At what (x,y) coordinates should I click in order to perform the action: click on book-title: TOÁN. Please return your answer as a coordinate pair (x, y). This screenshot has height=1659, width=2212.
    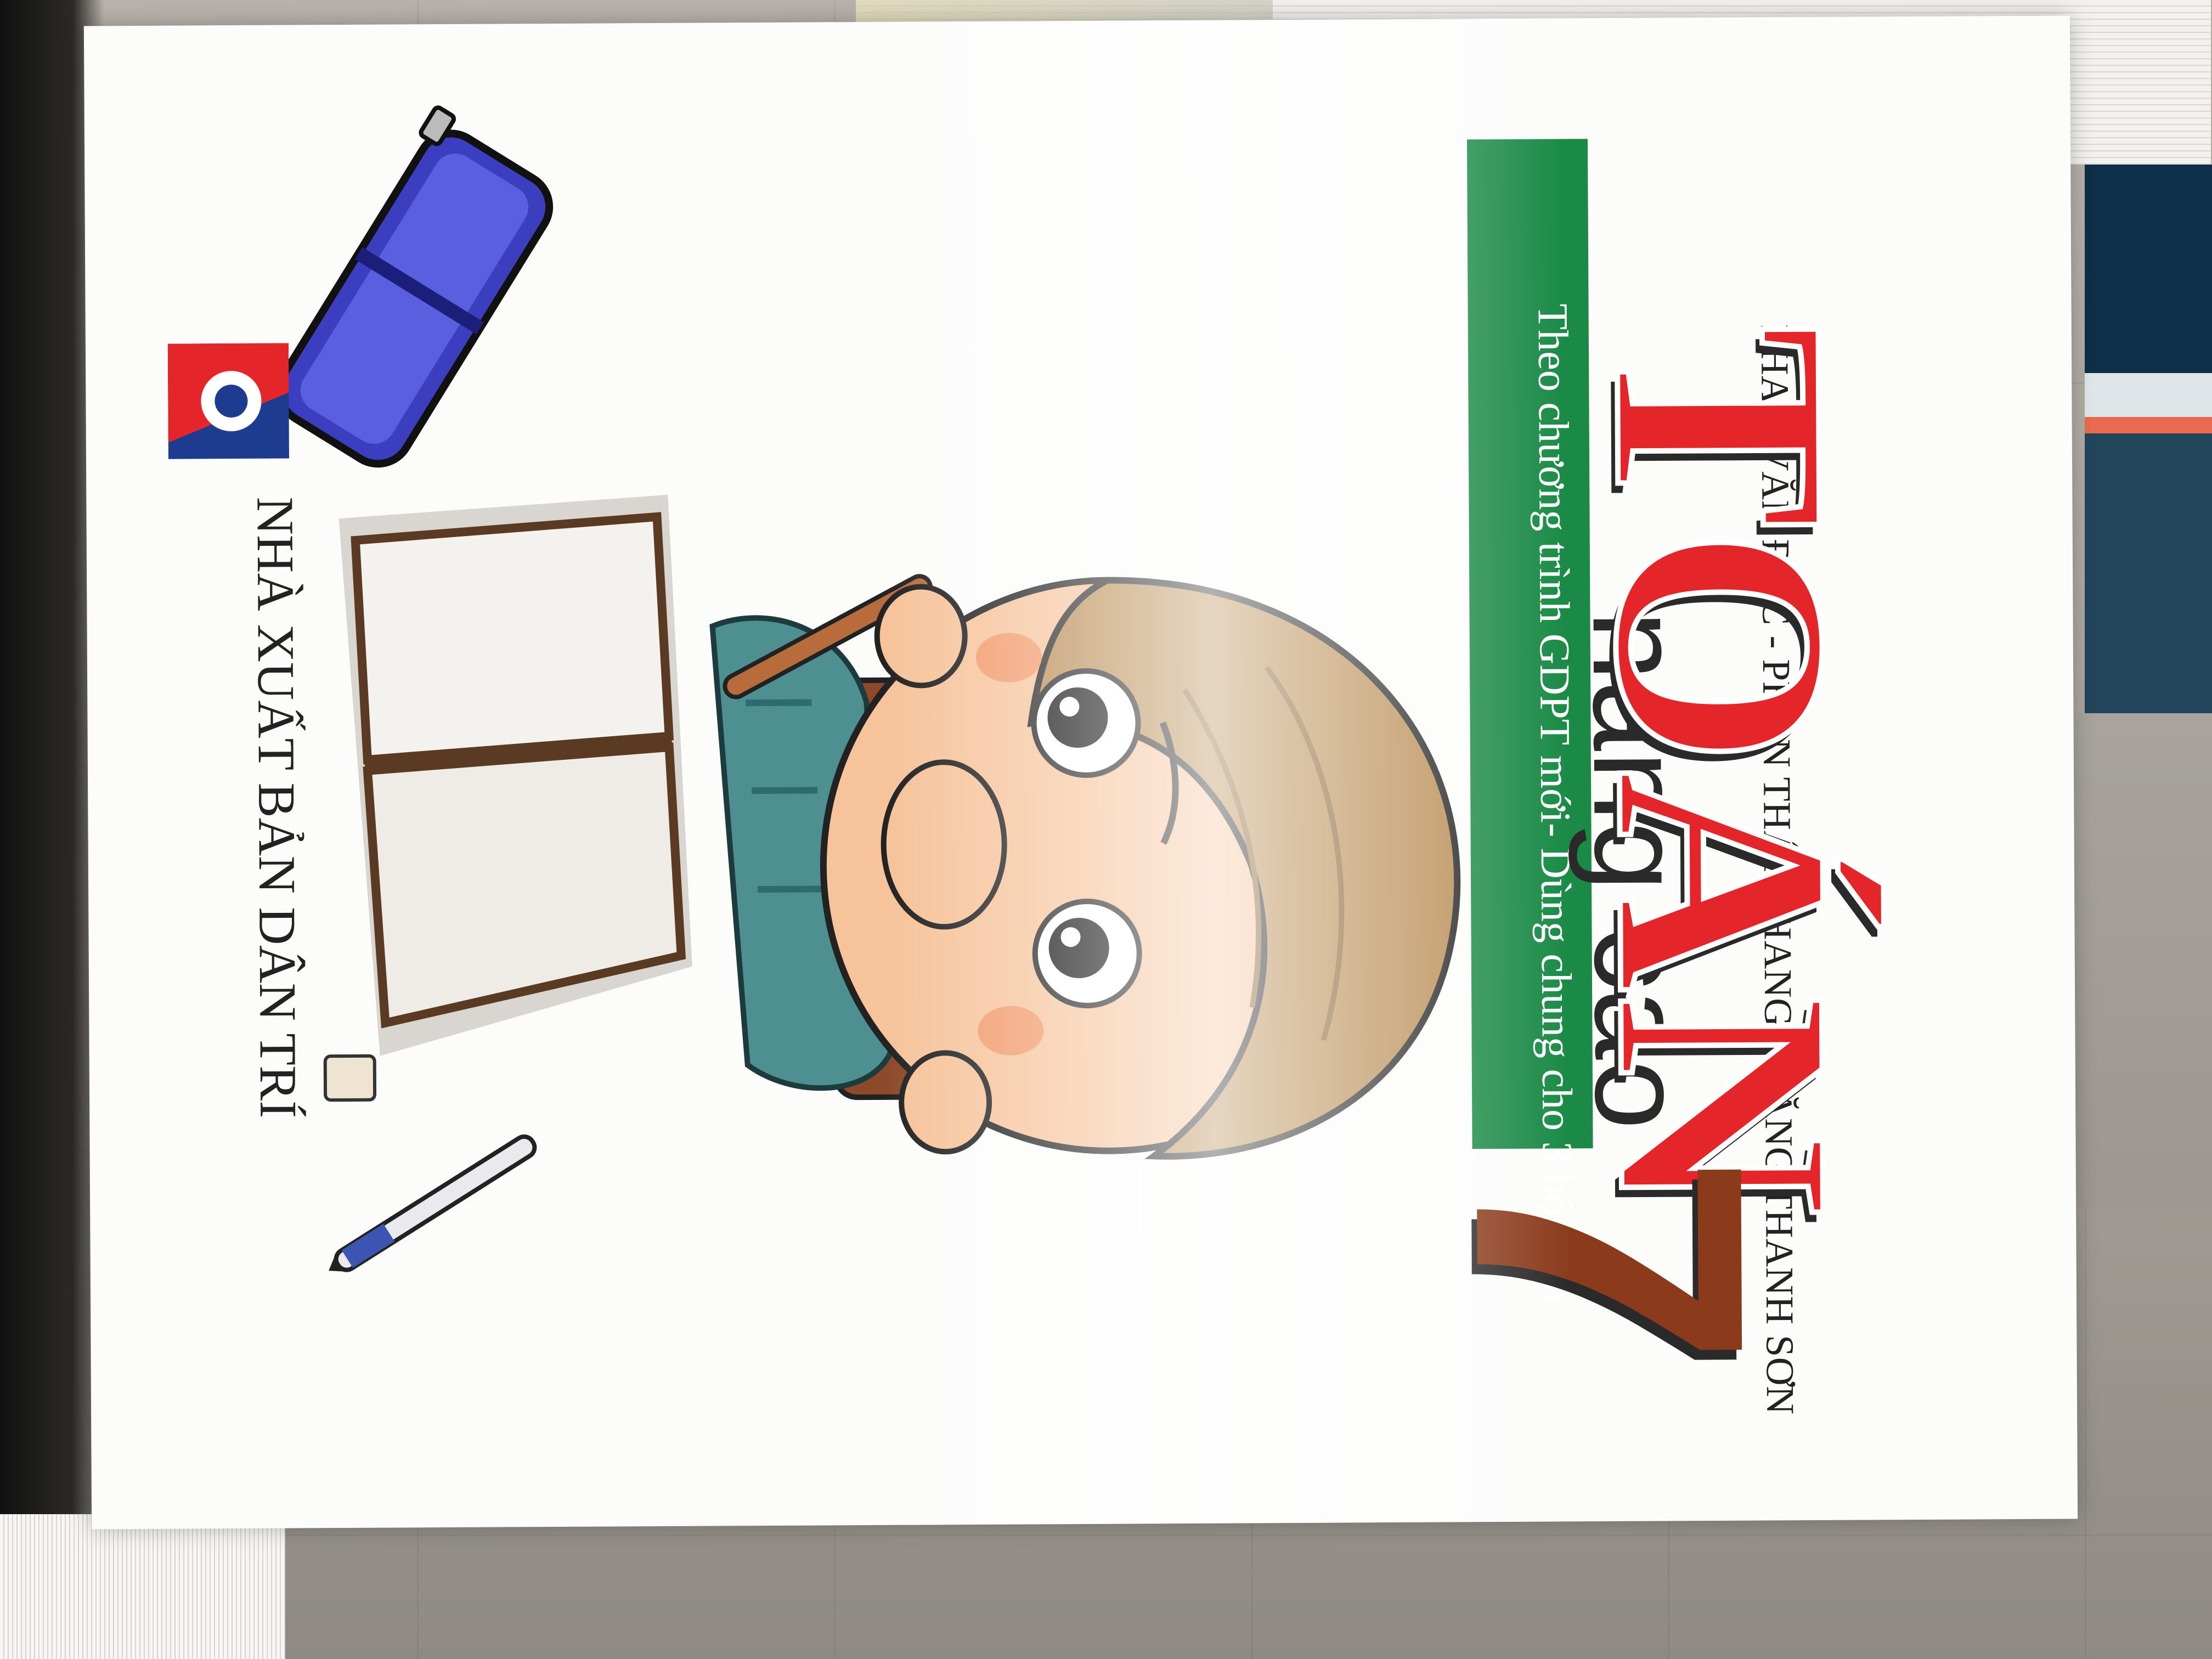
    Looking at the image, I should click on (1723, 772).